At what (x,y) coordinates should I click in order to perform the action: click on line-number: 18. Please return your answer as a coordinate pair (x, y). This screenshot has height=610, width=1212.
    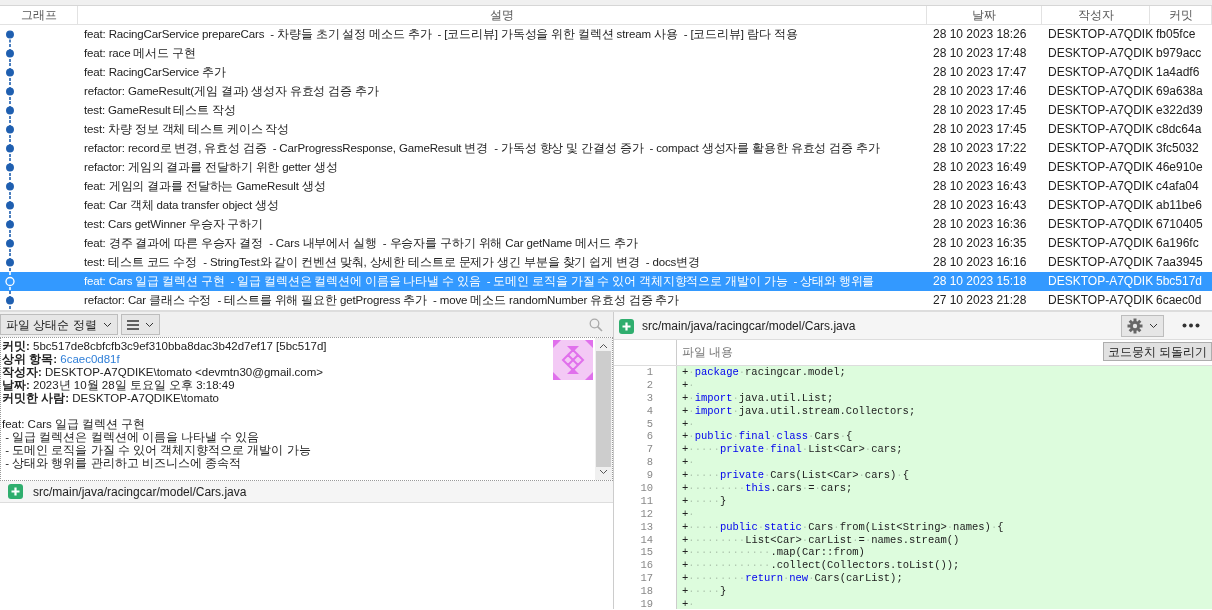
    Looking at the image, I should click on (646, 592).